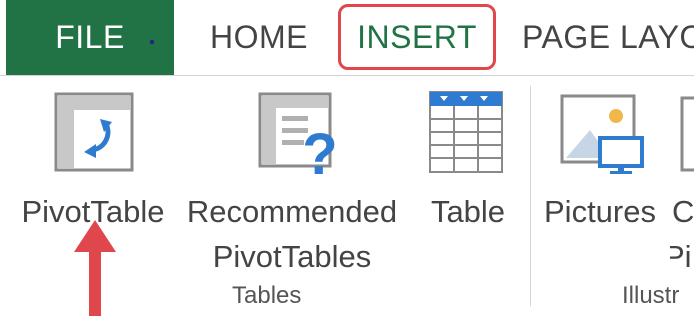 The height and width of the screenshot is (318, 694). I want to click on recommended-label-line2: PivotTables, so click(292, 256).